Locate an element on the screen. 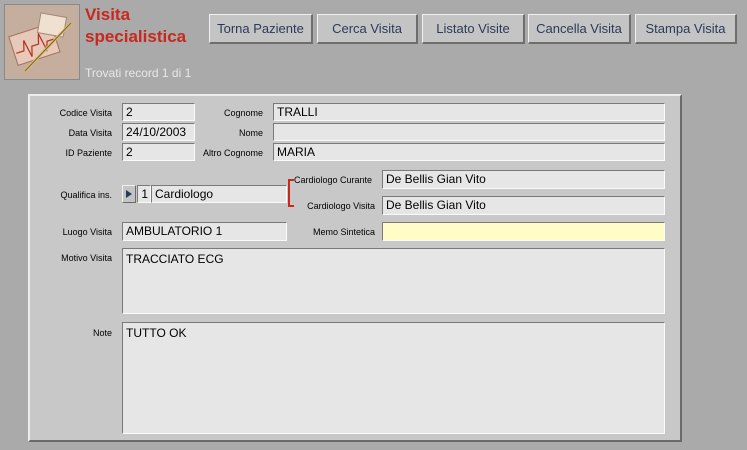 The width and height of the screenshot is (747, 450). qualifica-picker-button is located at coordinates (129, 194).